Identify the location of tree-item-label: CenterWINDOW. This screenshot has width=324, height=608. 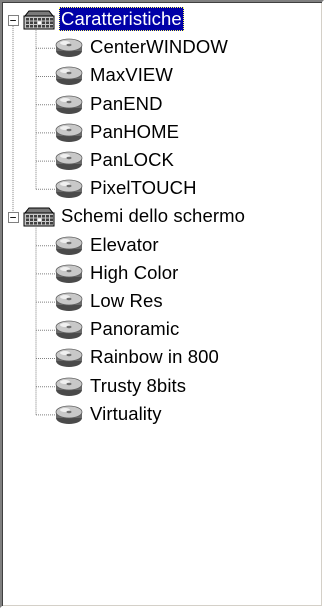
(159, 47).